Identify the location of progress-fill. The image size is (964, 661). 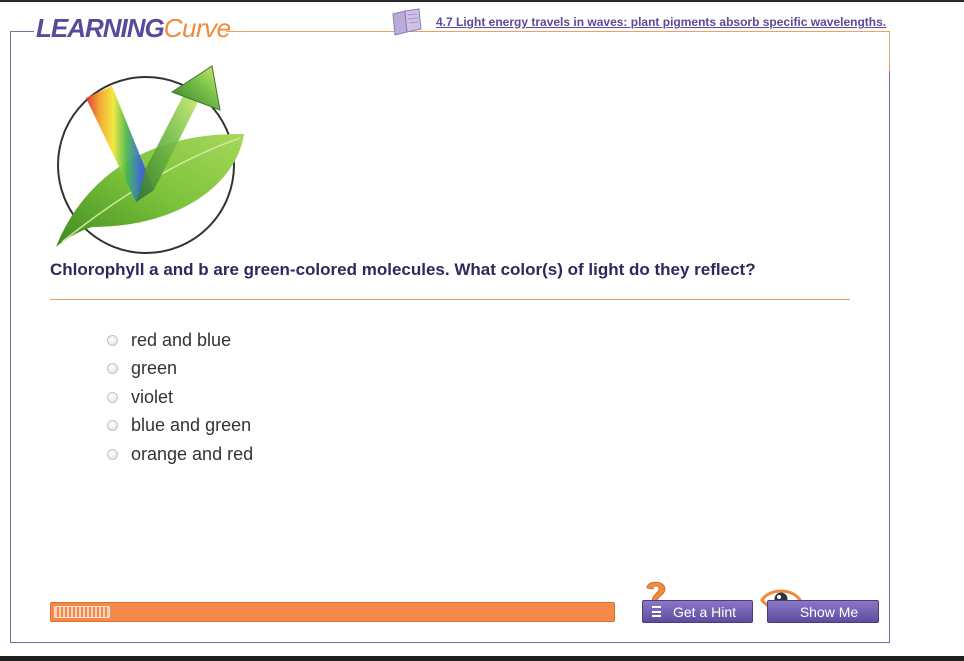
(82, 612).